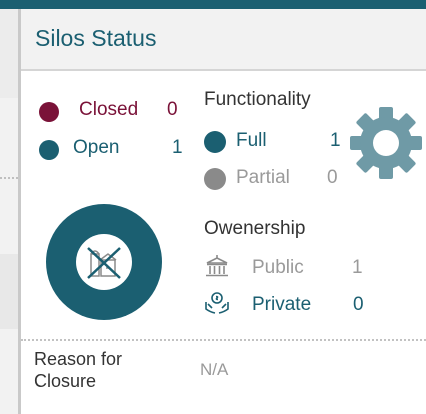 Image resolution: width=426 pixels, height=414 pixels. What do you see at coordinates (9, 178) in the screenshot?
I see `left-panel-divider` at bounding box center [9, 178].